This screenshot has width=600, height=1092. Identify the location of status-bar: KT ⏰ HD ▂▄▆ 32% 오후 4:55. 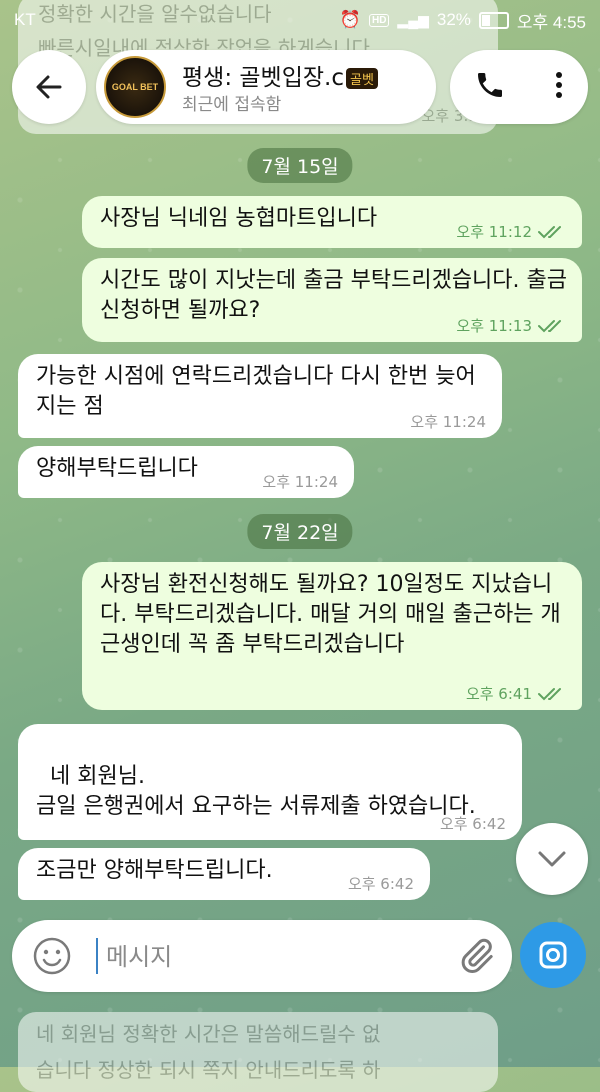
(300, 20).